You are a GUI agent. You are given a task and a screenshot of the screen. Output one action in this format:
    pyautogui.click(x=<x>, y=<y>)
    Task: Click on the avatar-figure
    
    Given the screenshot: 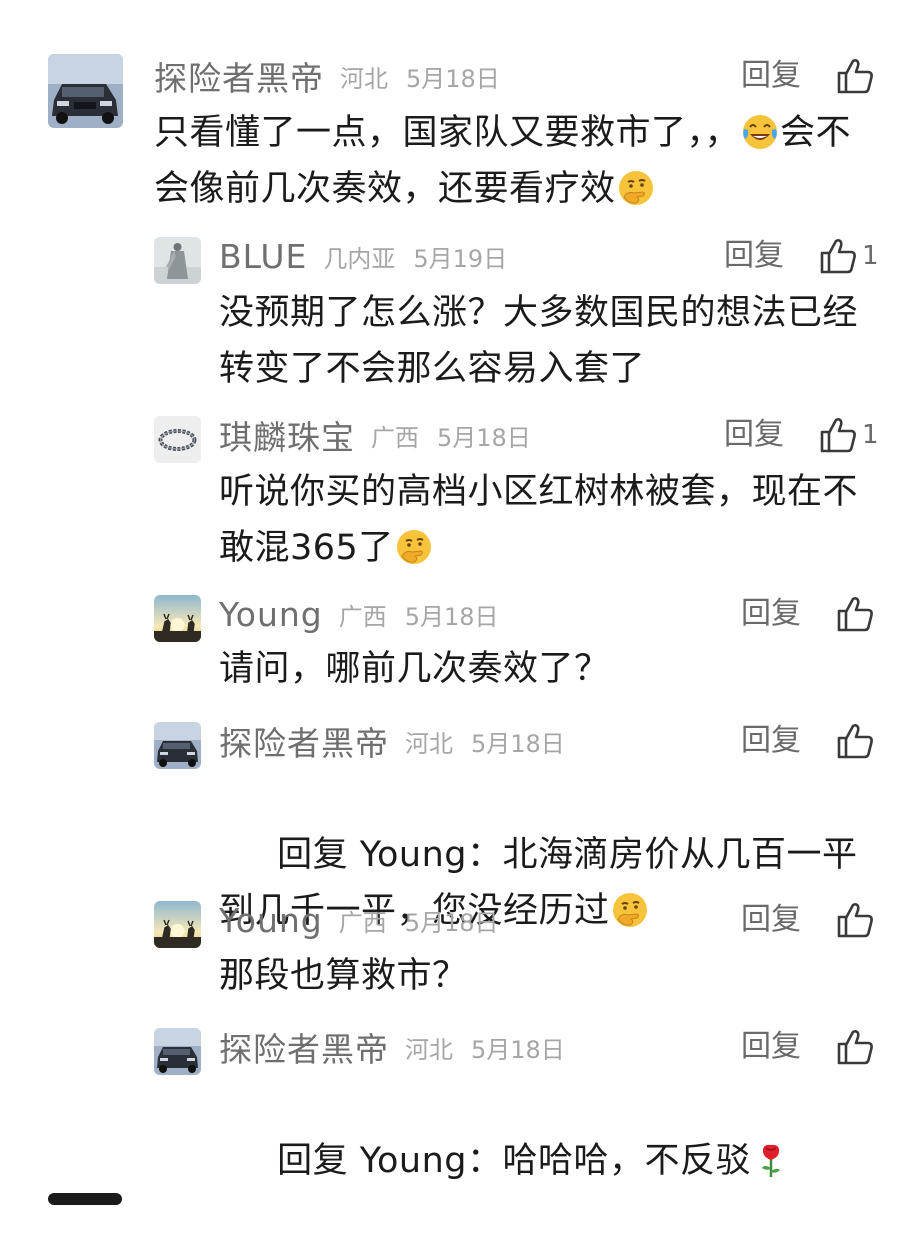 What is the action you would take?
    pyautogui.click(x=177, y=260)
    